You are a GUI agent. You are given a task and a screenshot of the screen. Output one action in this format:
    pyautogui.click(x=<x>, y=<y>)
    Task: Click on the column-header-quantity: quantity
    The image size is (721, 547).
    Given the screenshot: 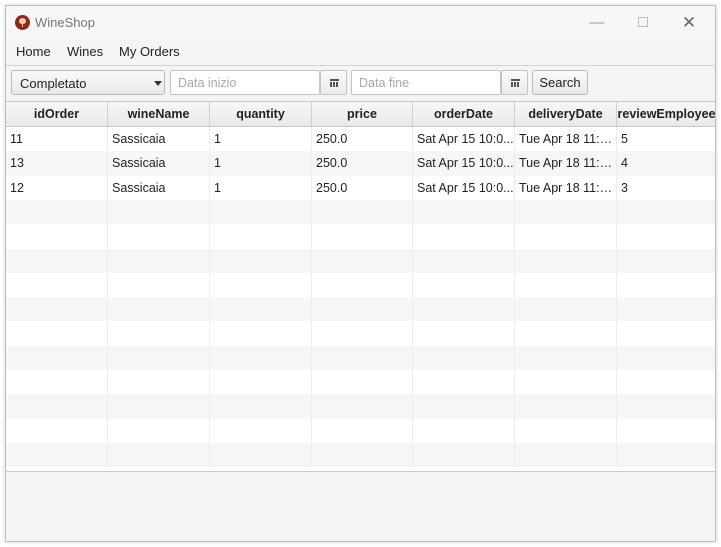 What is the action you would take?
    pyautogui.click(x=261, y=114)
    